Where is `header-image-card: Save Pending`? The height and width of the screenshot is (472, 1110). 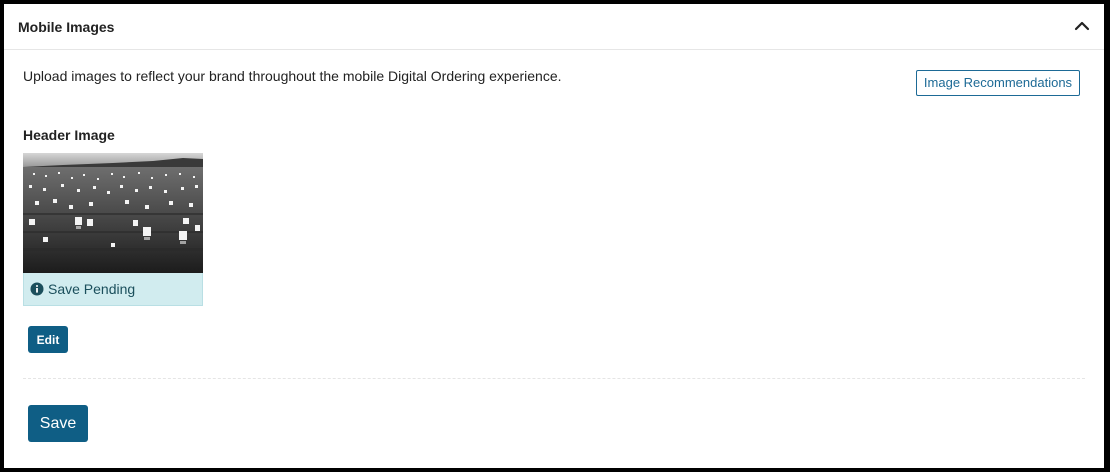 header-image-card: Save Pending is located at coordinates (113, 229).